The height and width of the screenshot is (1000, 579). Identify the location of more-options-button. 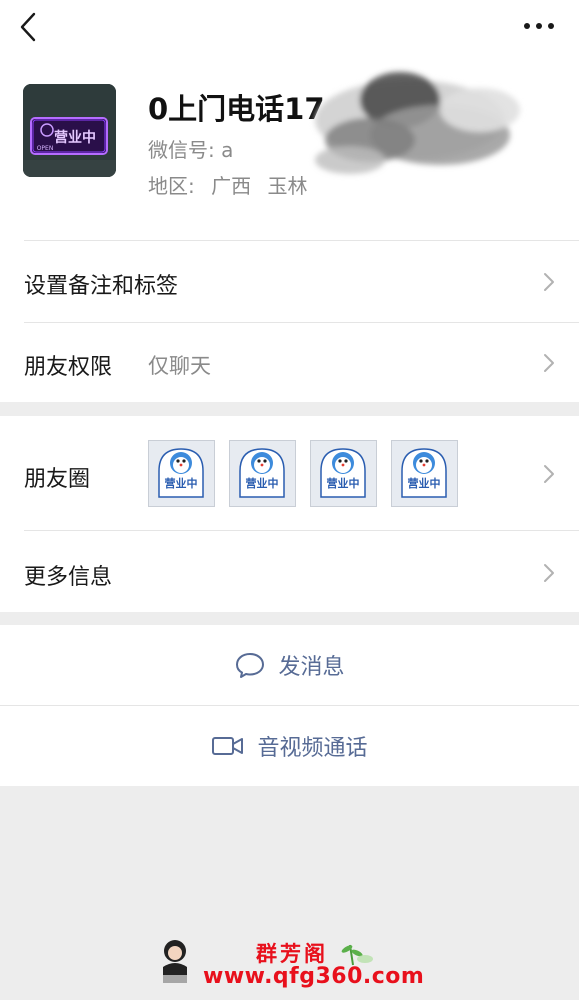
(539, 26).